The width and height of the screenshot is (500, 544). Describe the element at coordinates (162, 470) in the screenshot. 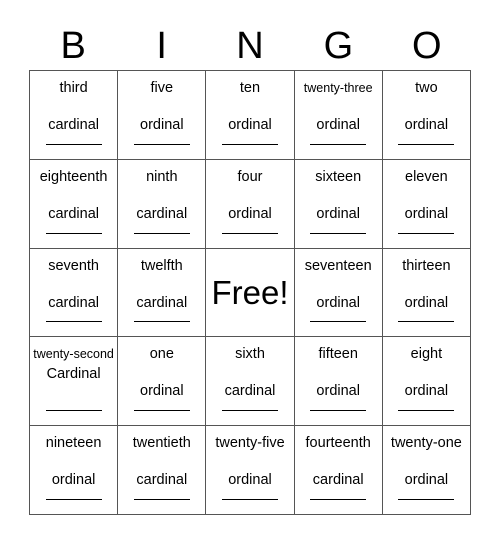

I see `bingo-cell: twentieth cardinal` at that location.